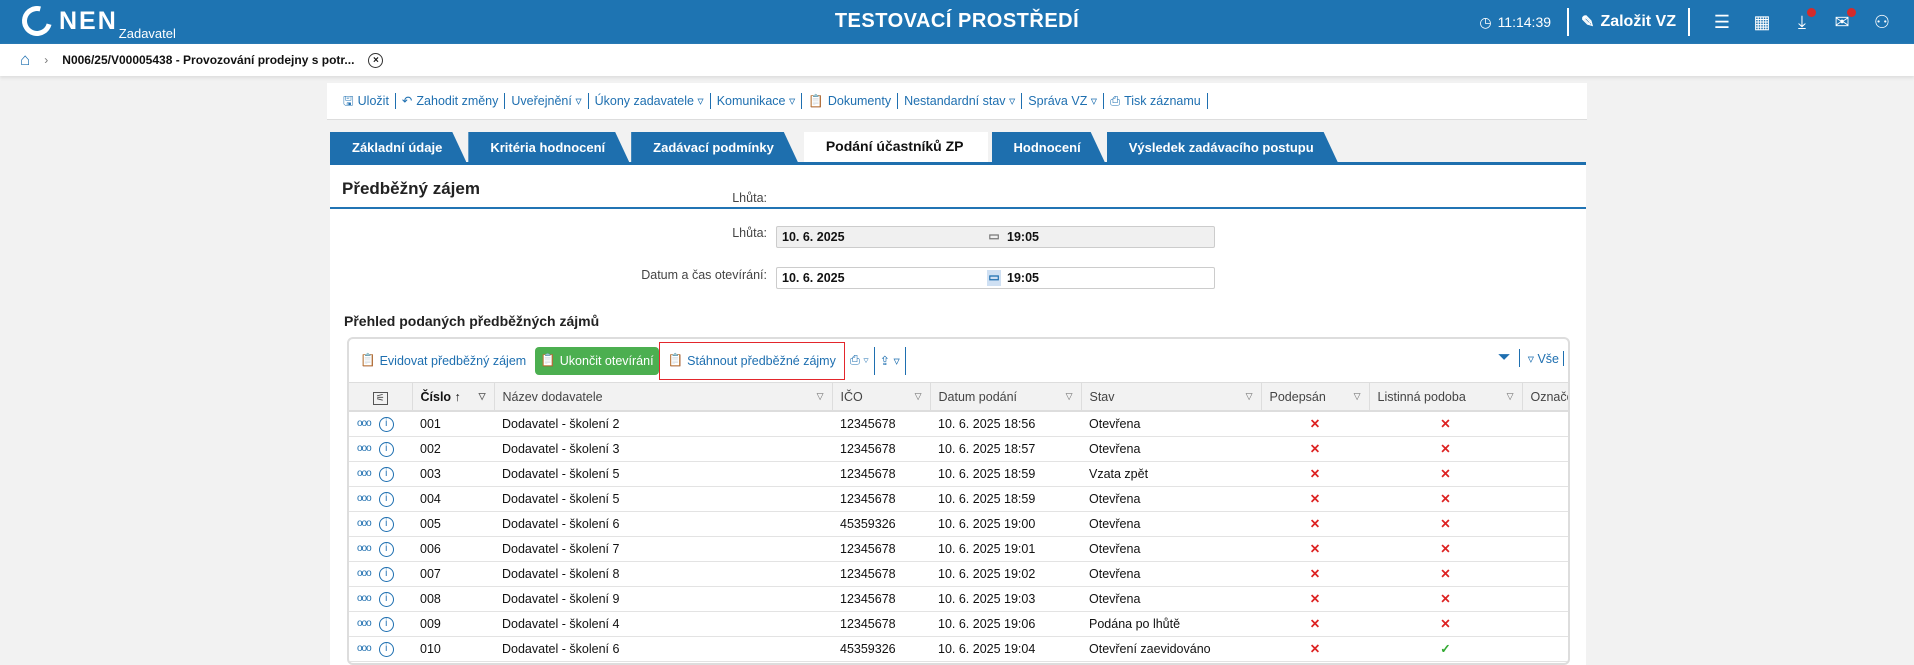  What do you see at coordinates (1171, 397) in the screenshot?
I see `col-stav: Stav ▽` at bounding box center [1171, 397].